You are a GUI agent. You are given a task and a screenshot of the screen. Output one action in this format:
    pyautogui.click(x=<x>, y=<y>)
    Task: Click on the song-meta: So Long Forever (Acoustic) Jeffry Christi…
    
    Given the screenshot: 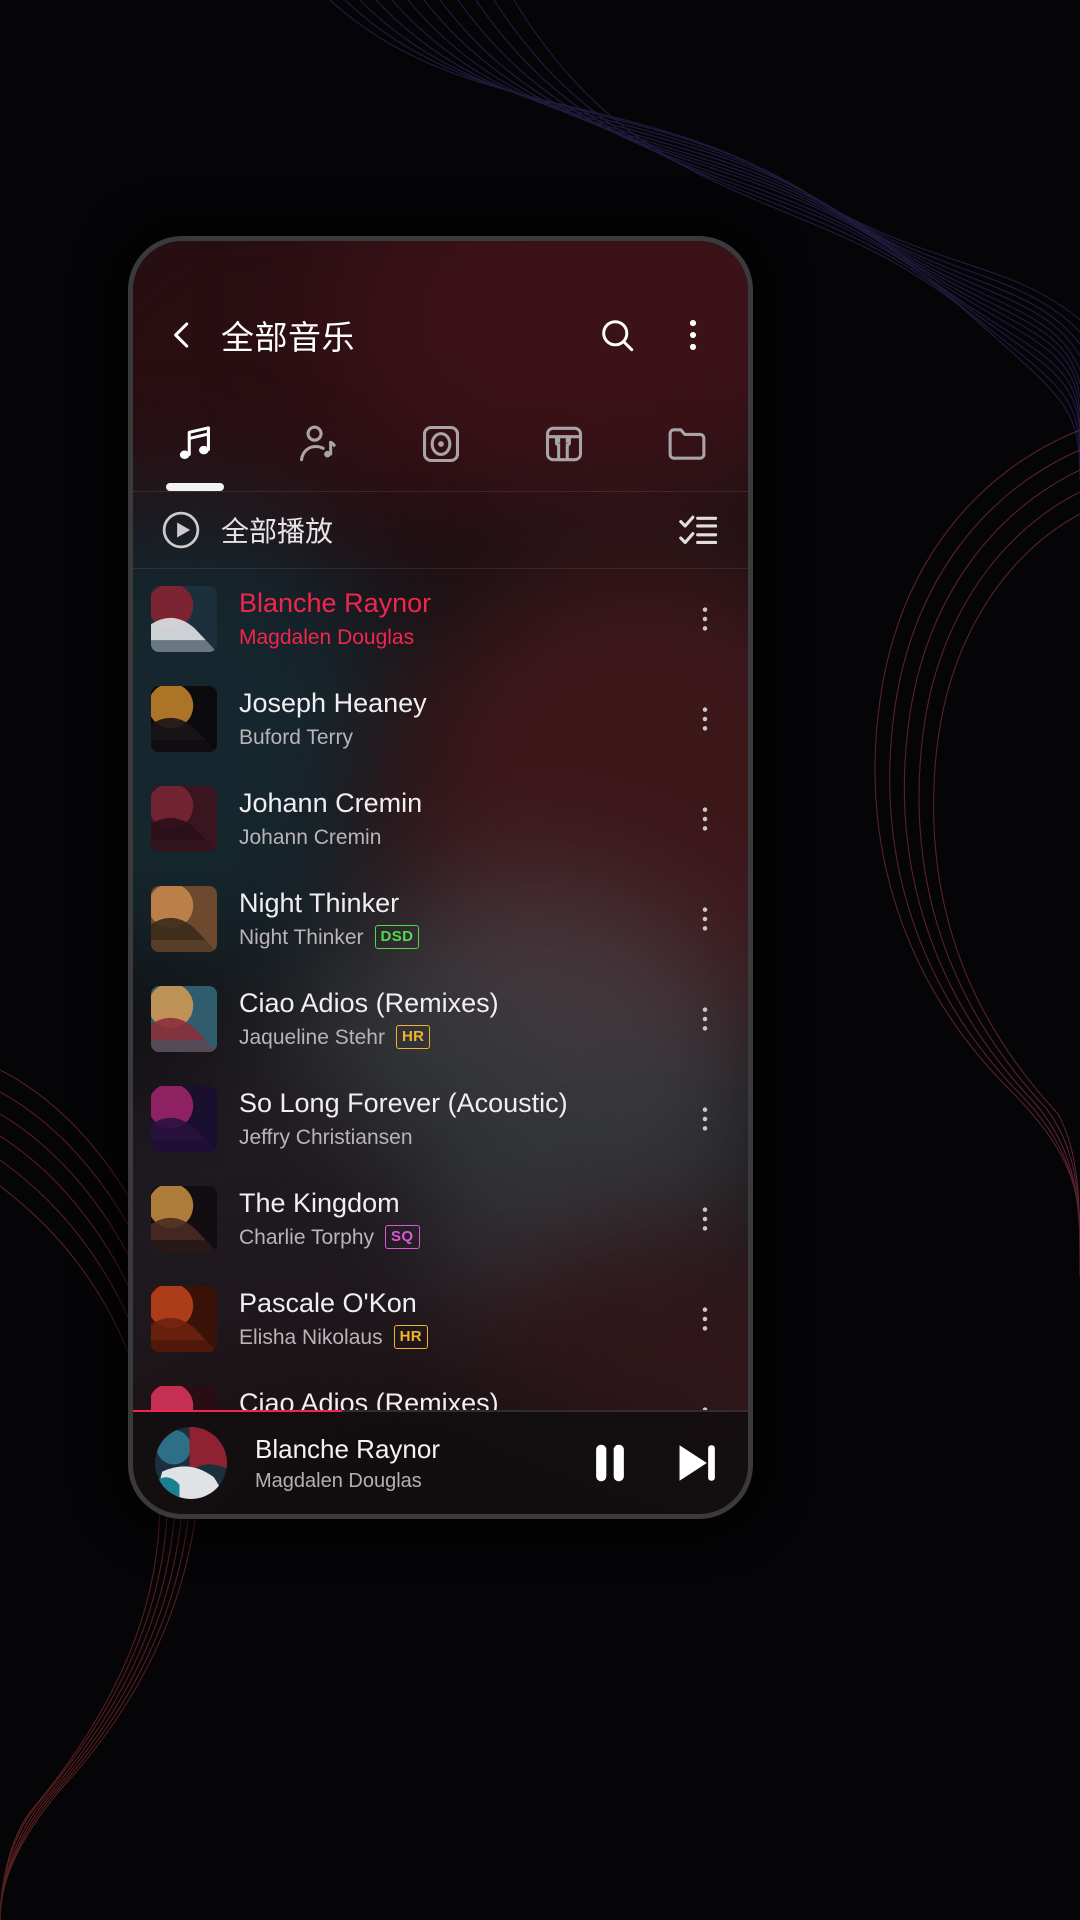 What is the action you would take?
    pyautogui.click(x=456, y=1119)
    